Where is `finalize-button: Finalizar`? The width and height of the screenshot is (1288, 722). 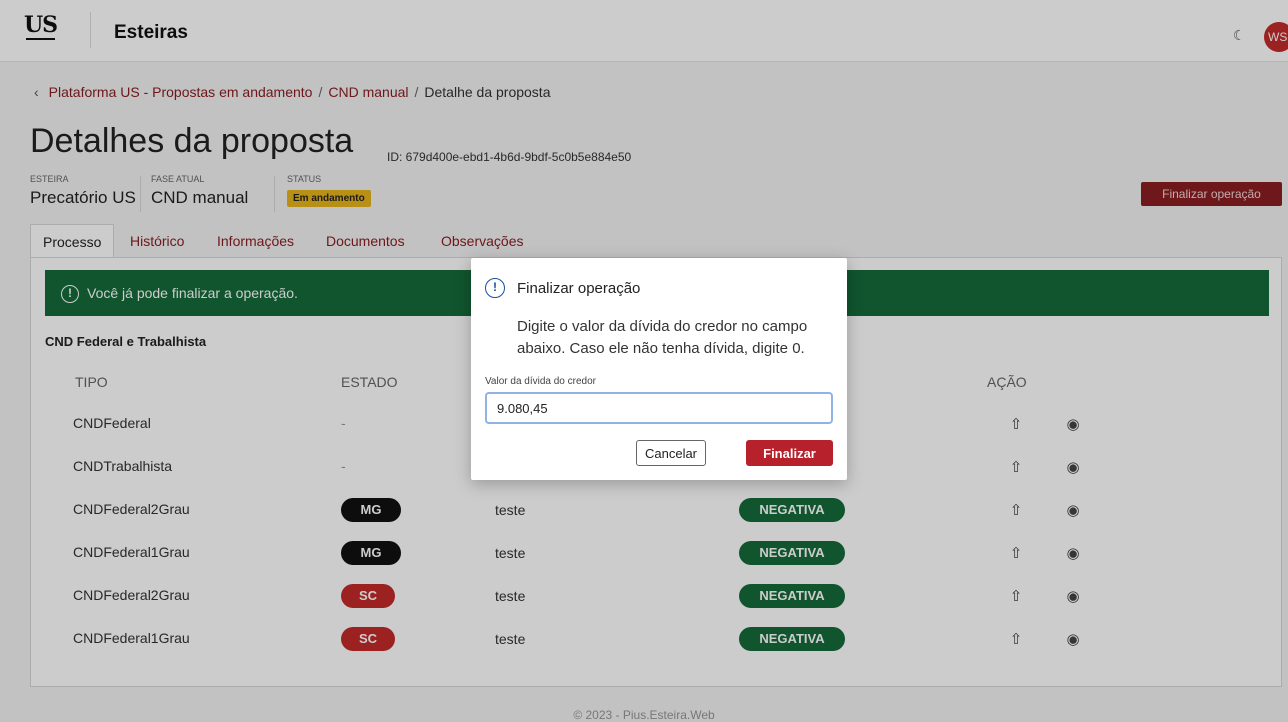
finalize-button: Finalizar is located at coordinates (789, 453).